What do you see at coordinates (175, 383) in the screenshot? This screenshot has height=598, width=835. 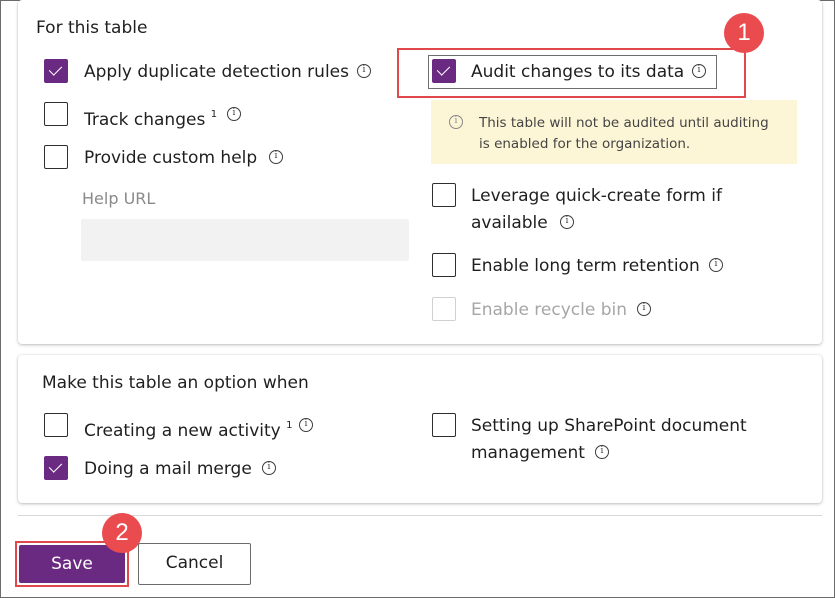 I see `option-section-title: Make this table an option when` at bounding box center [175, 383].